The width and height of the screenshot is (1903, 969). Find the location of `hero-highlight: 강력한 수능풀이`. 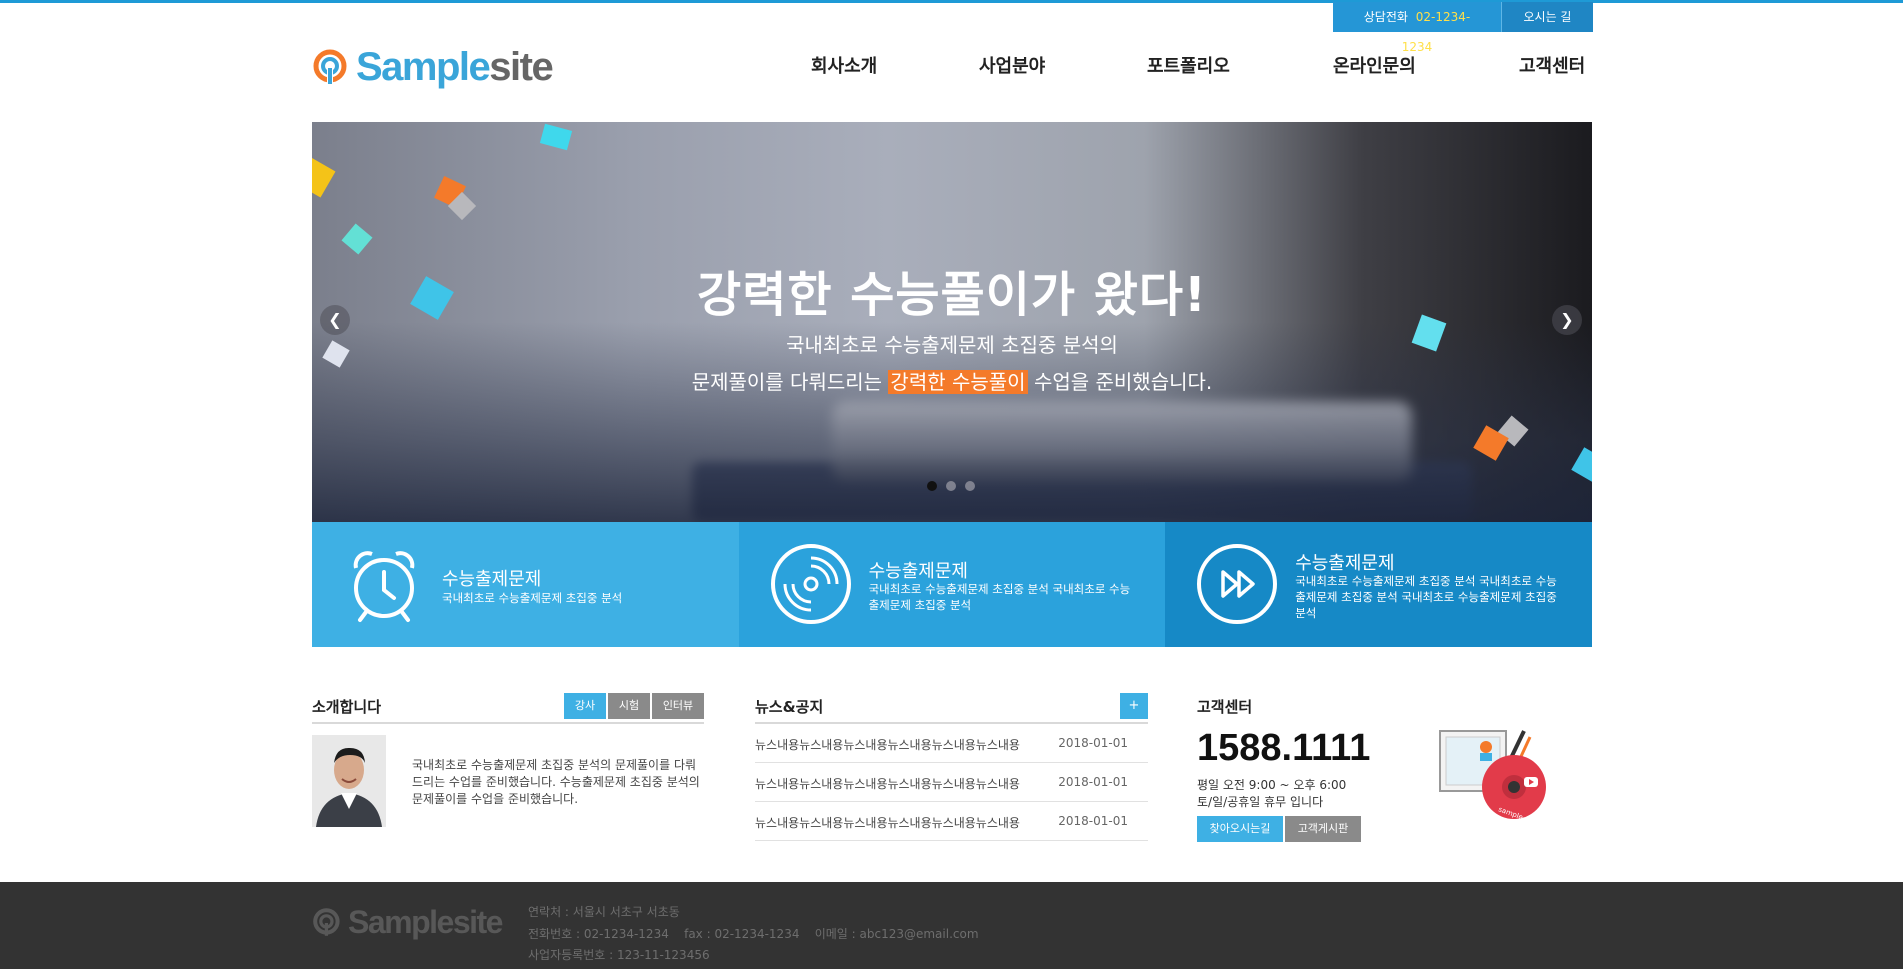

hero-highlight: 강력한 수능풀이 is located at coordinates (958, 382).